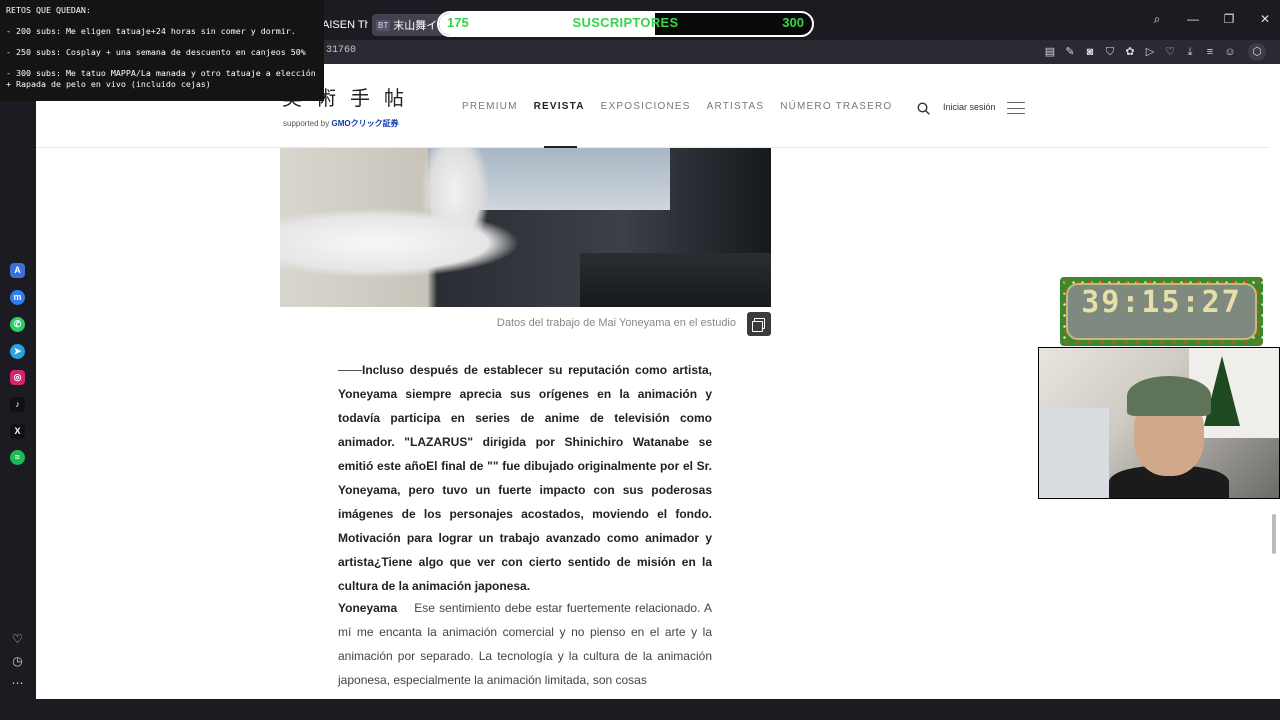 The width and height of the screenshot is (1280, 720). Describe the element at coordinates (1110, 52) in the screenshot. I see `shield-icon: ⛉` at that location.